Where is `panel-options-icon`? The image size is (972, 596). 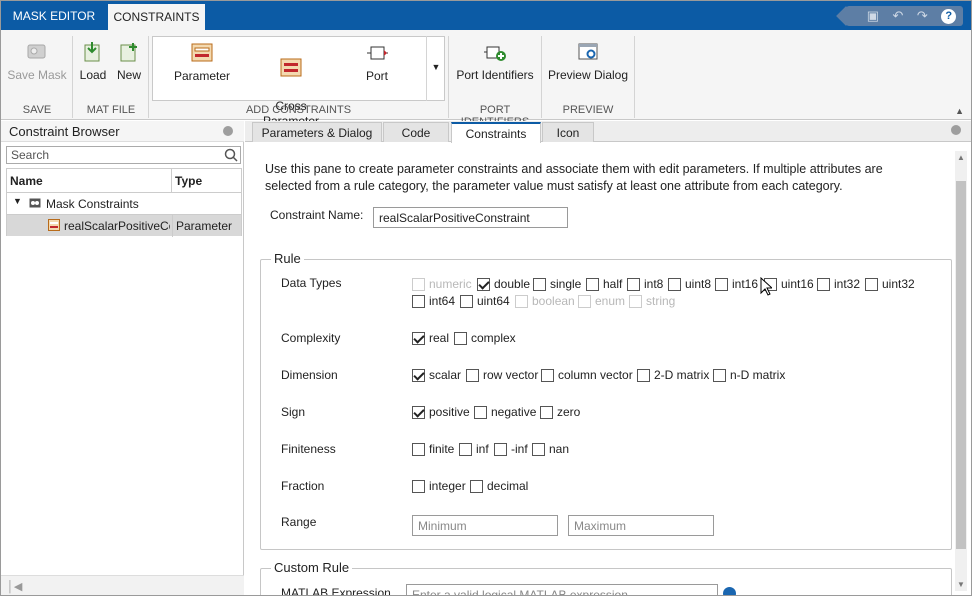 panel-options-icon is located at coordinates (228, 131).